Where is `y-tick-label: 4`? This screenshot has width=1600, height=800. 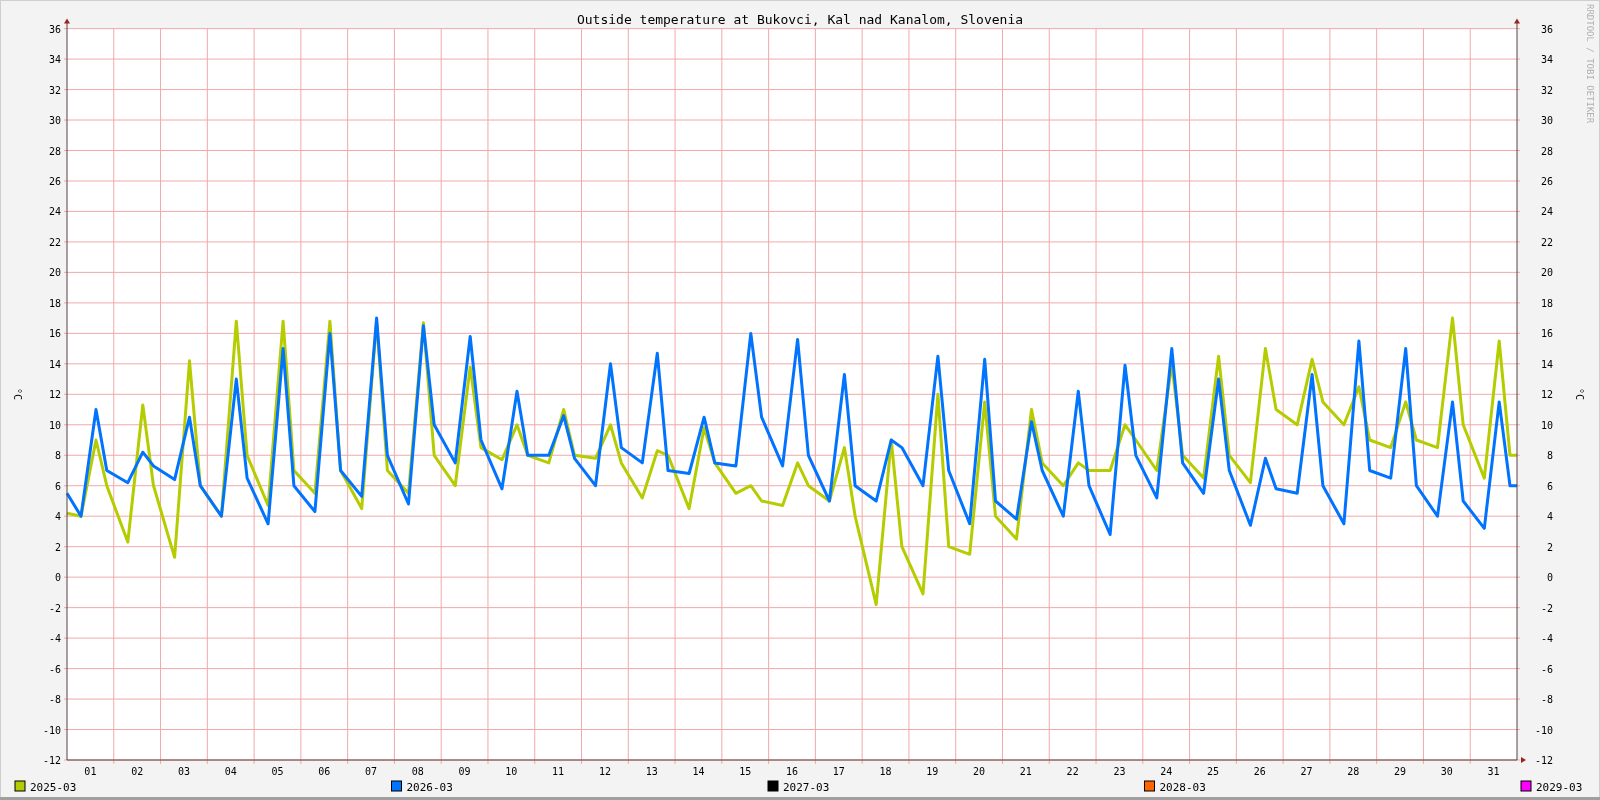
y-tick-label: 4 is located at coordinates (57, 517).